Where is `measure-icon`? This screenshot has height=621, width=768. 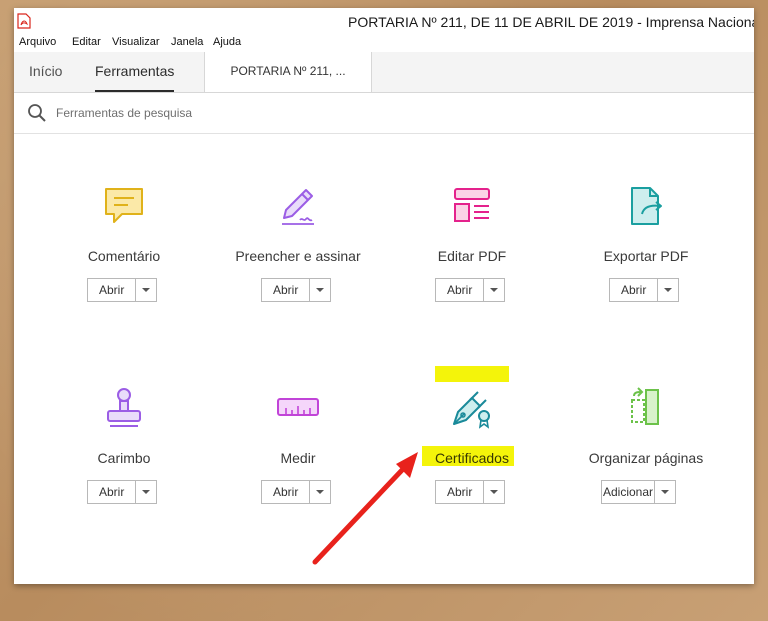
measure-icon is located at coordinates (298, 407).